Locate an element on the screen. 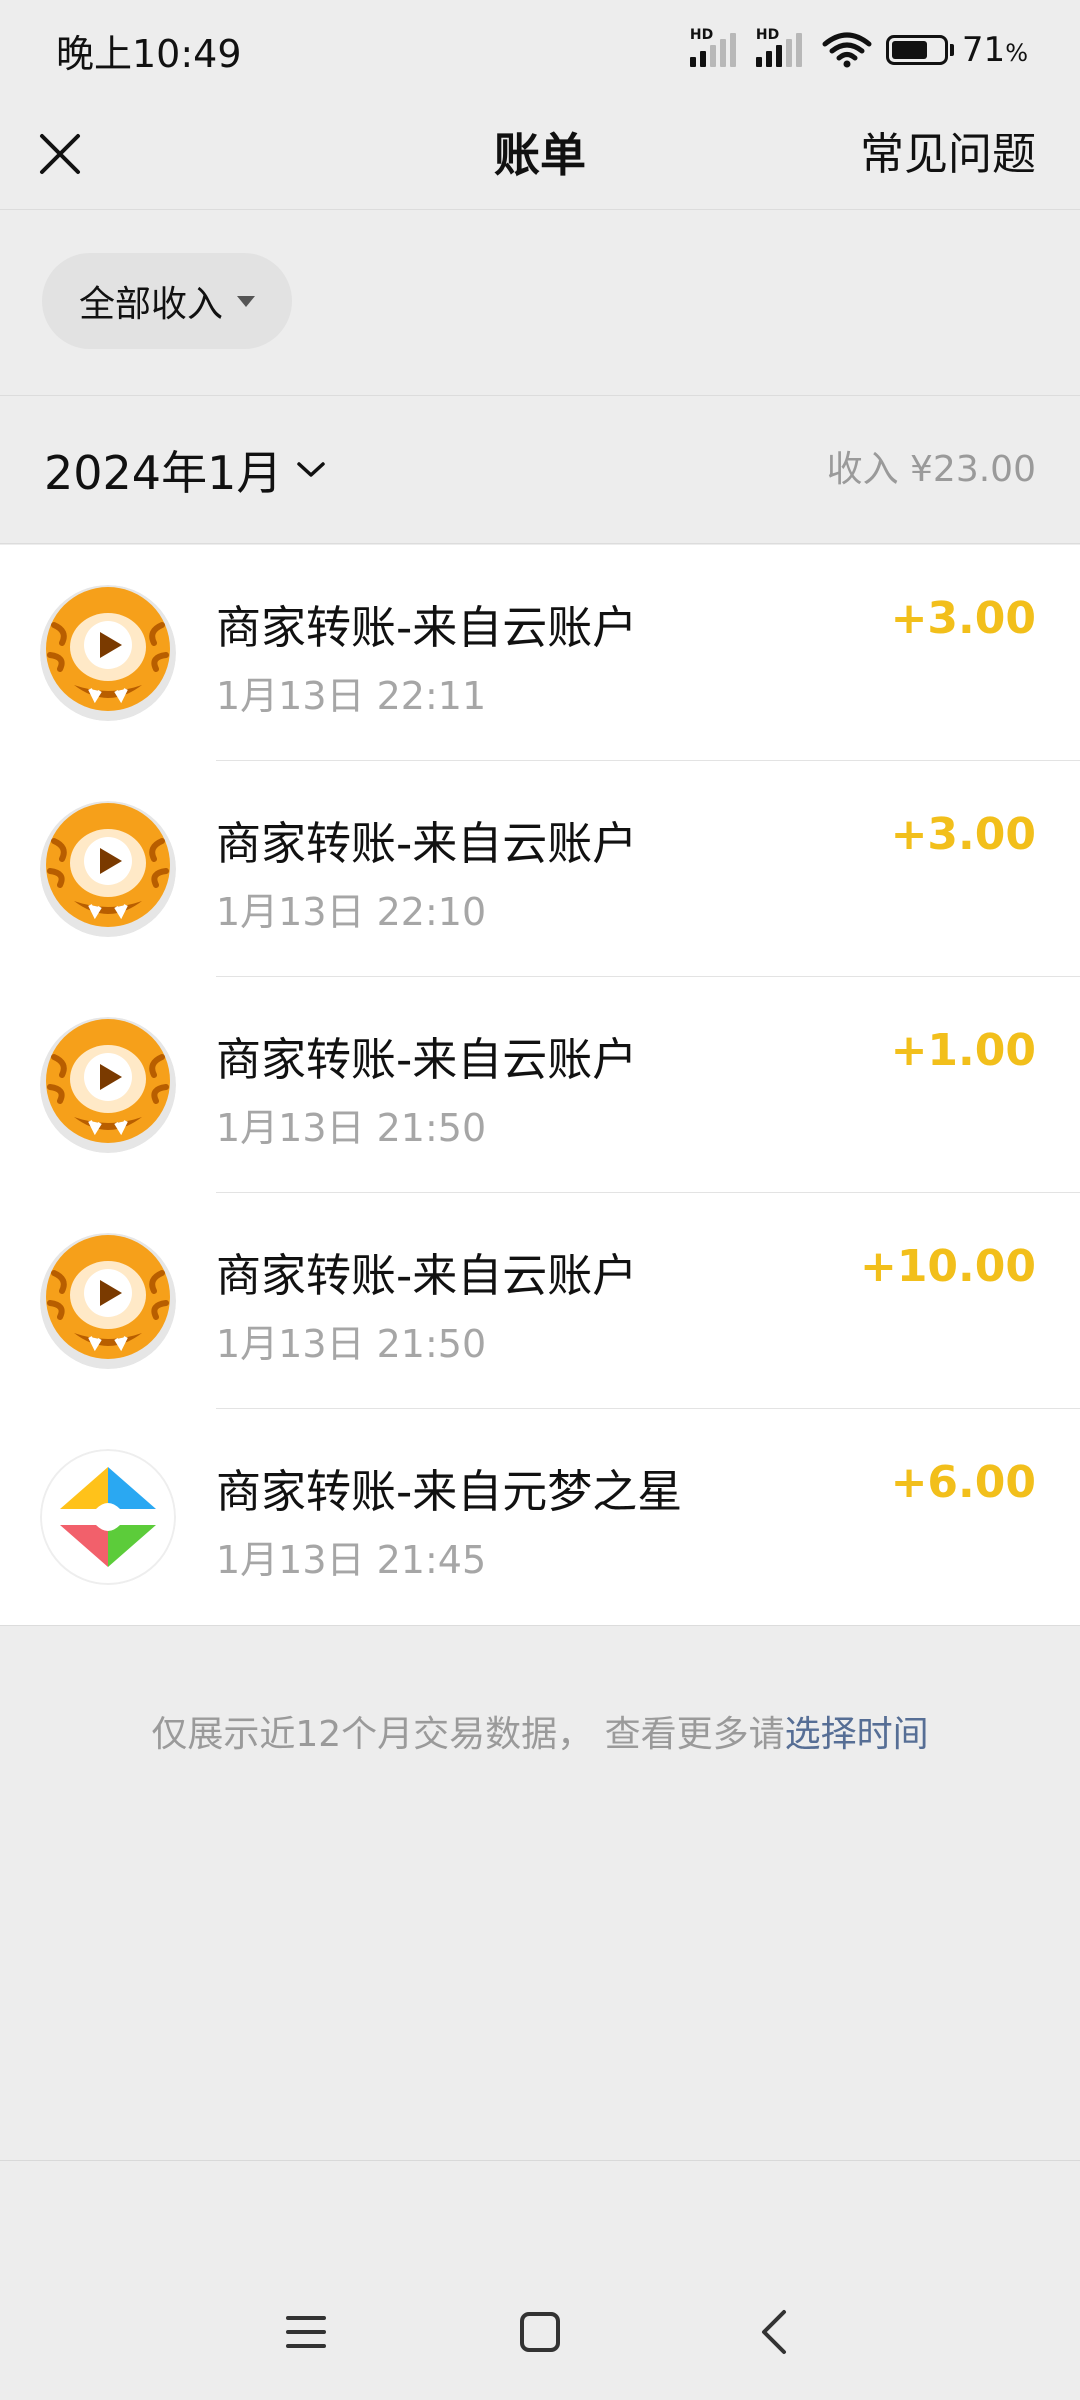  transaction-row: 商家转账-来自云账户 1月13日 21:50 +1.00 is located at coordinates (540, 1085).